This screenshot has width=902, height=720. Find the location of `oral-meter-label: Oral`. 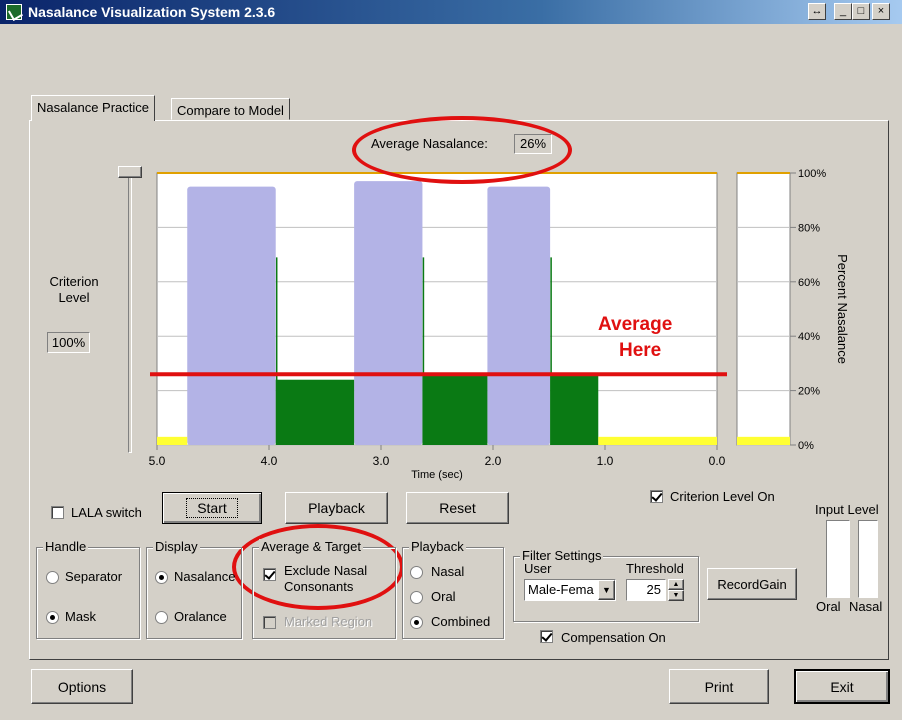

oral-meter-label: Oral is located at coordinates (828, 606).